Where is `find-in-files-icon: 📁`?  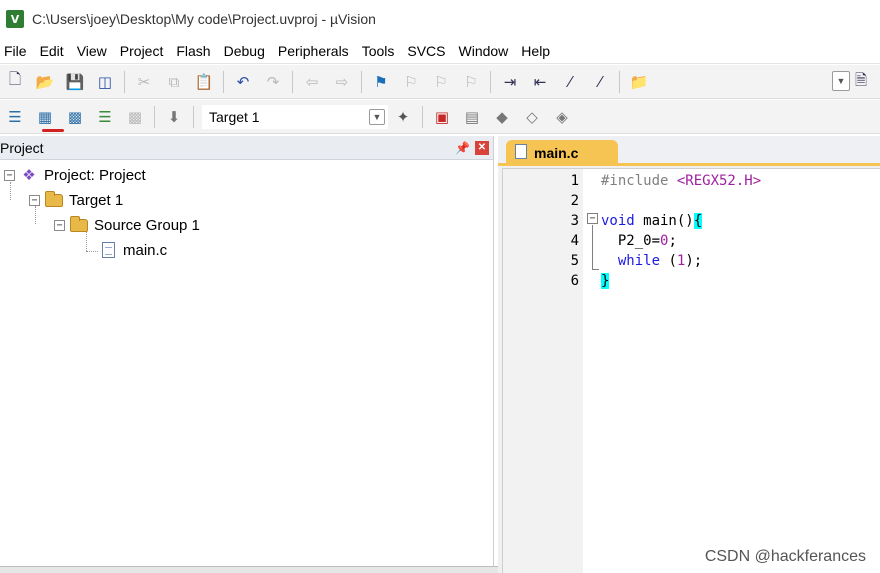 find-in-files-icon: 📁 is located at coordinates (639, 82).